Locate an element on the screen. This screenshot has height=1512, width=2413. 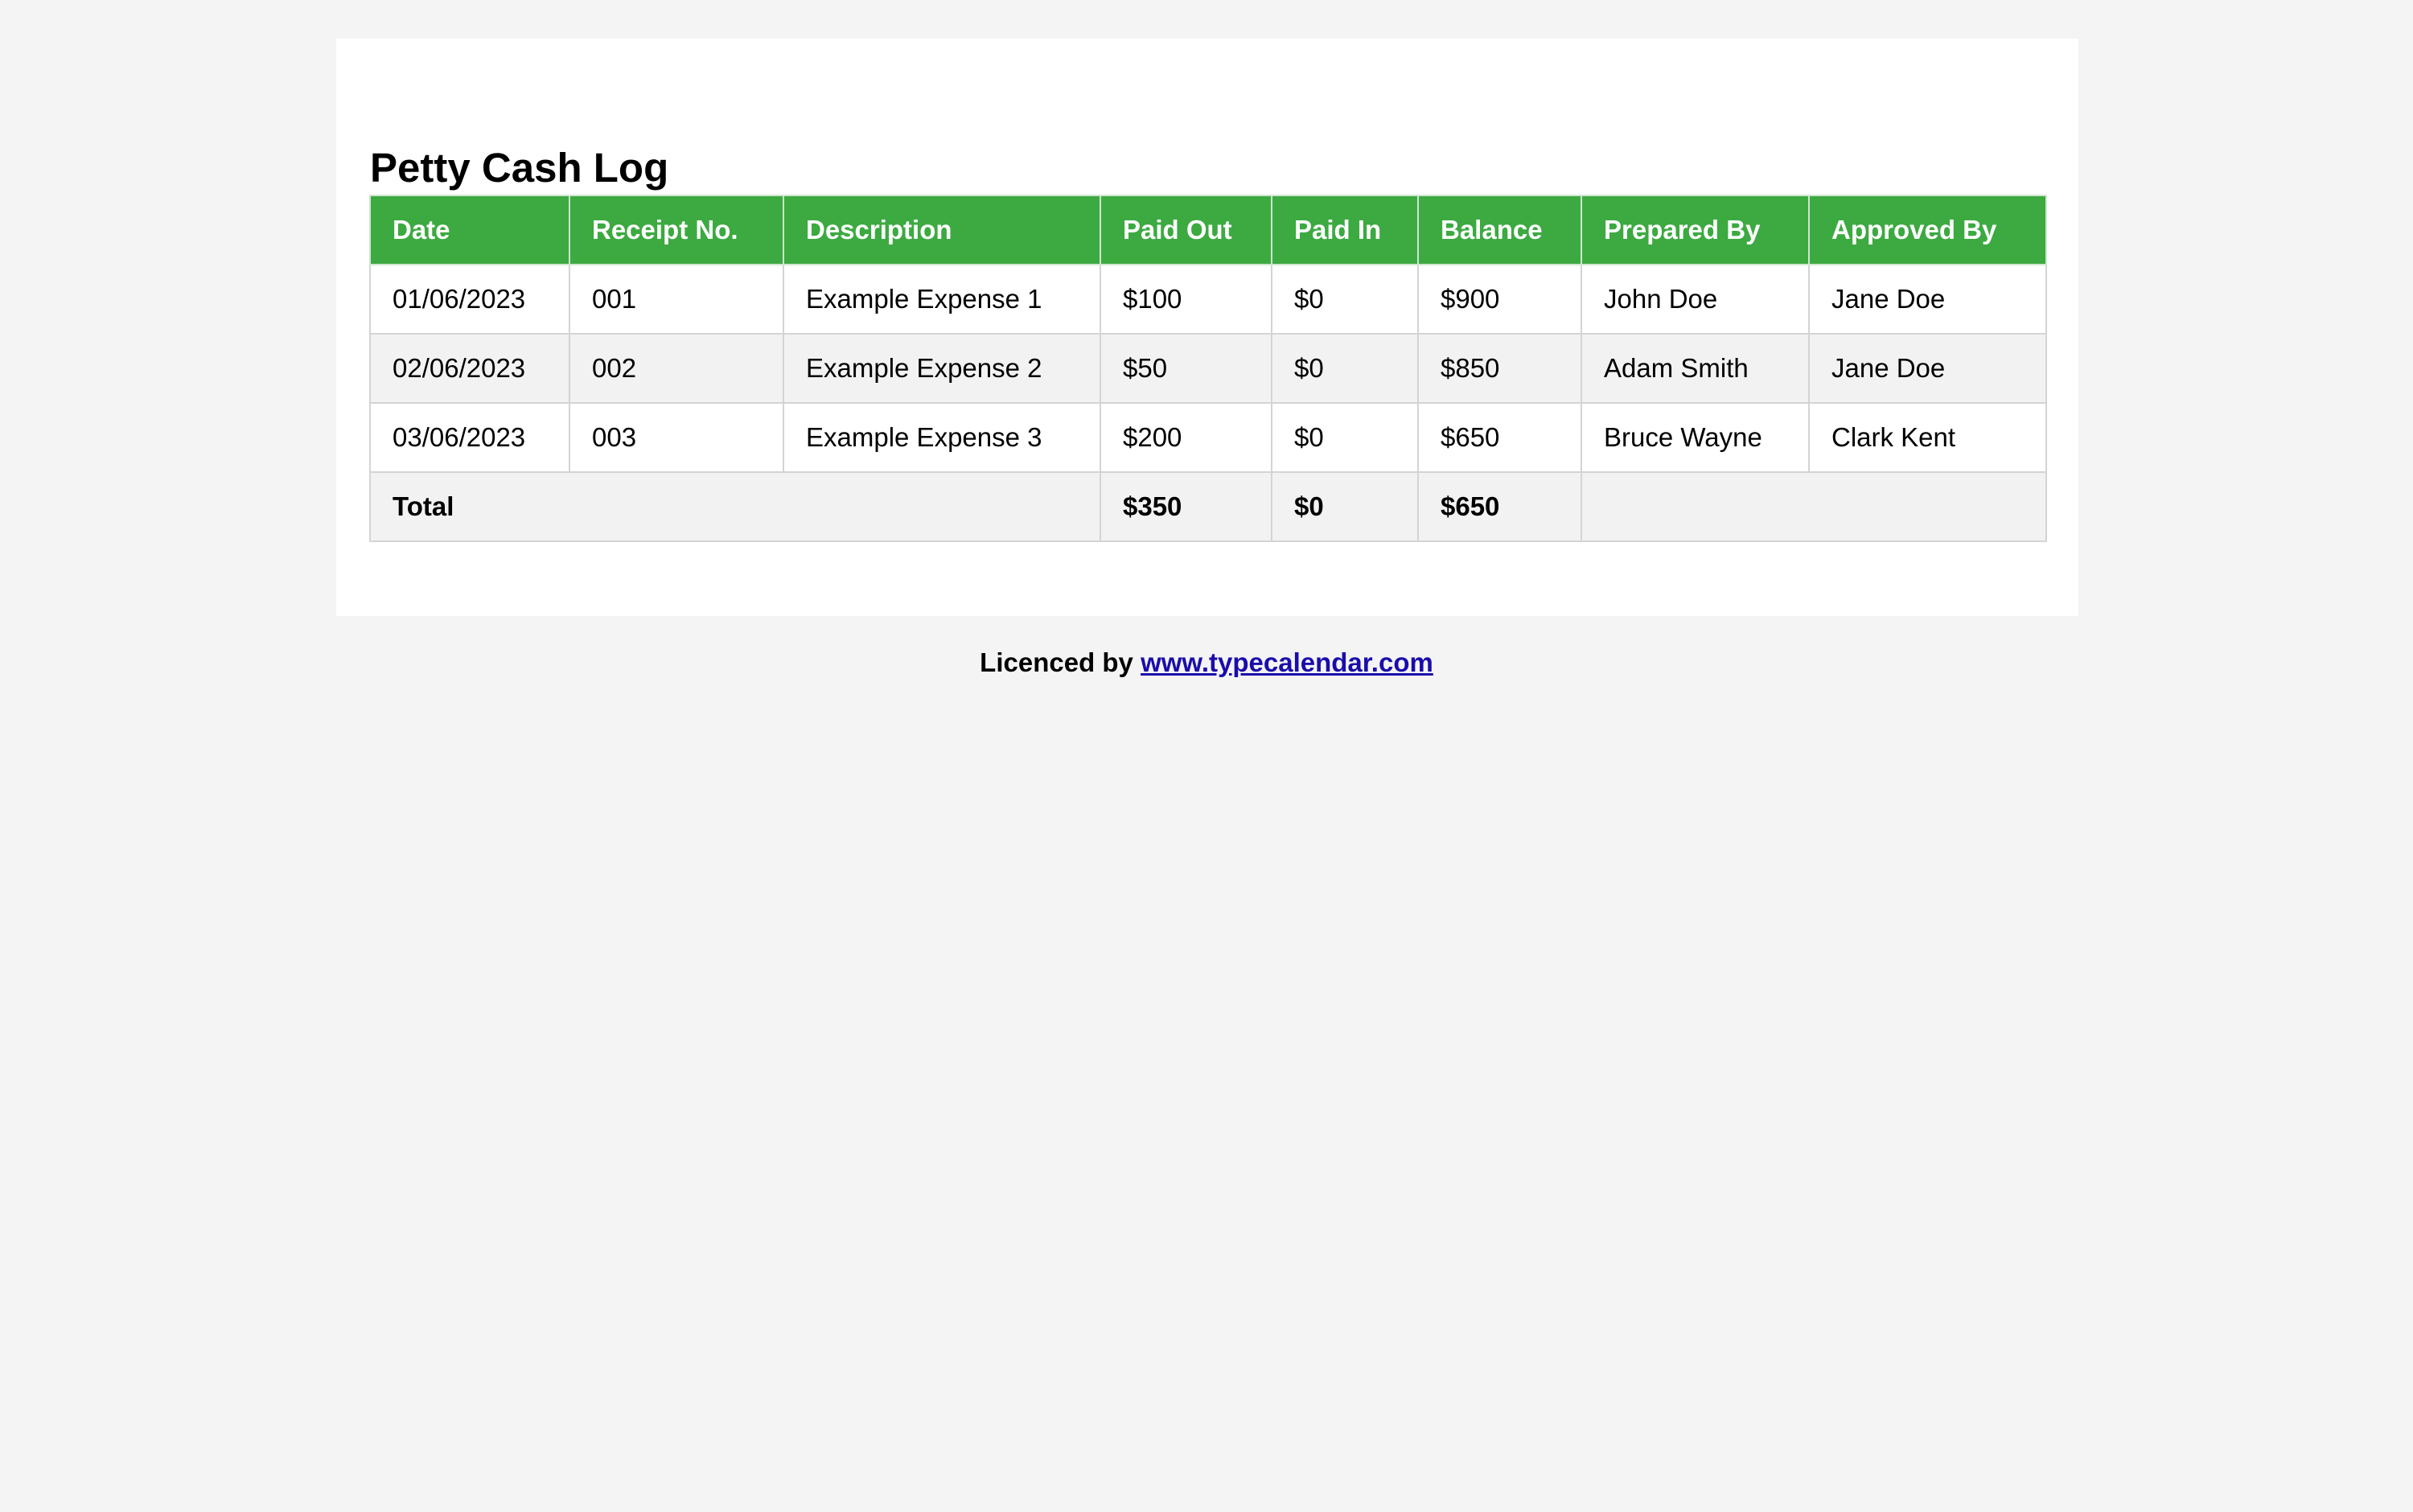
cell-description: Example Expense 3 is located at coordinates (942, 438).